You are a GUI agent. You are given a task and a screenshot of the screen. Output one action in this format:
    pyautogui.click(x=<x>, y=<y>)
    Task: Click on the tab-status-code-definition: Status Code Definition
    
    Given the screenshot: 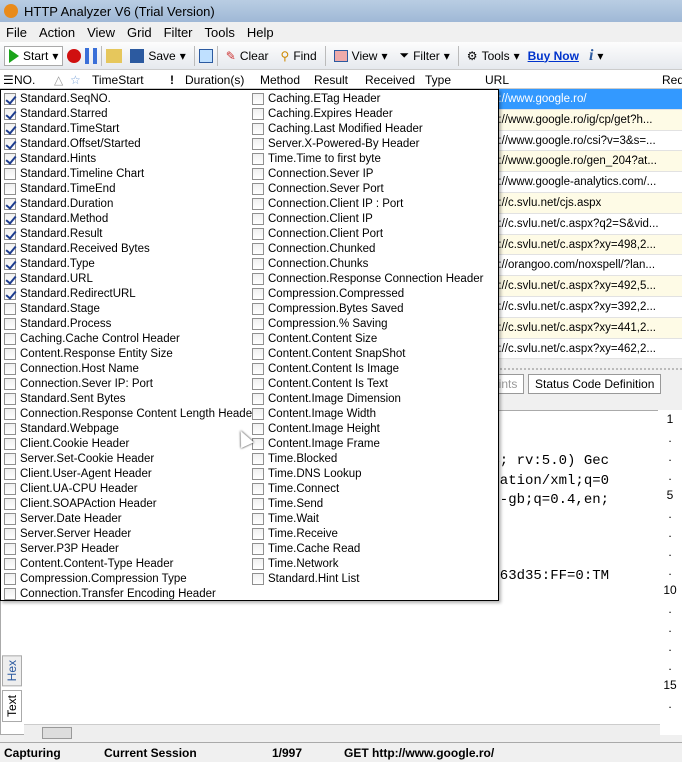 What is the action you would take?
    pyautogui.click(x=595, y=384)
    